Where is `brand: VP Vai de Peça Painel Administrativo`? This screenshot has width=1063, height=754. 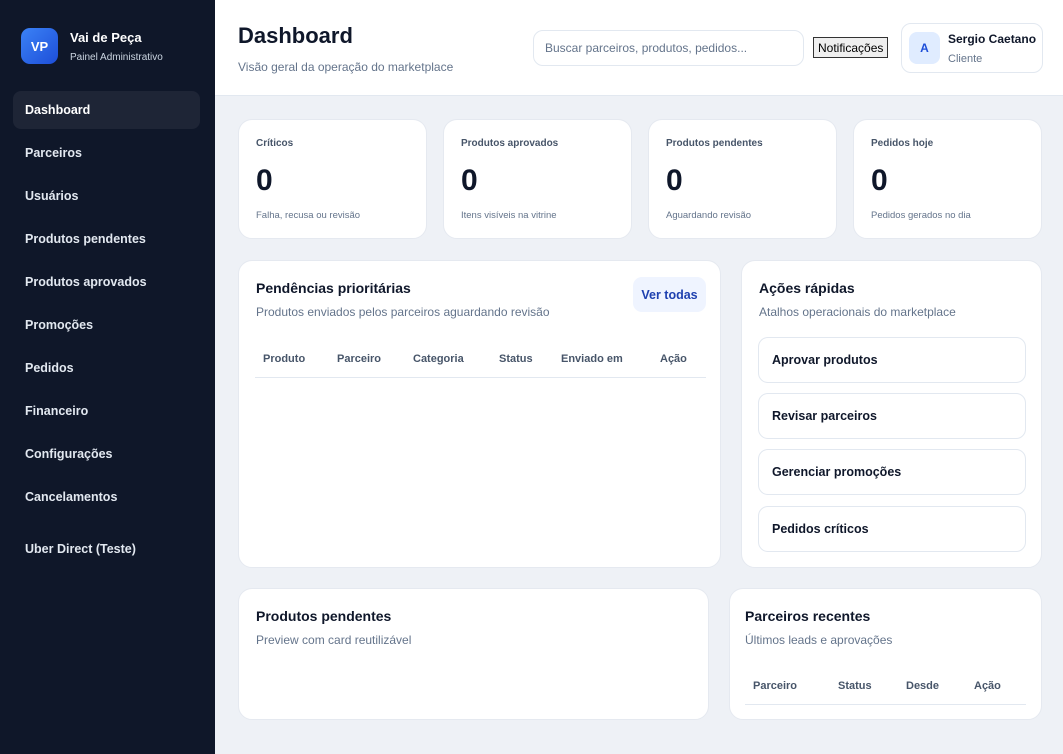 brand: VP Vai de Peça Painel Administrativo is located at coordinates (92, 46).